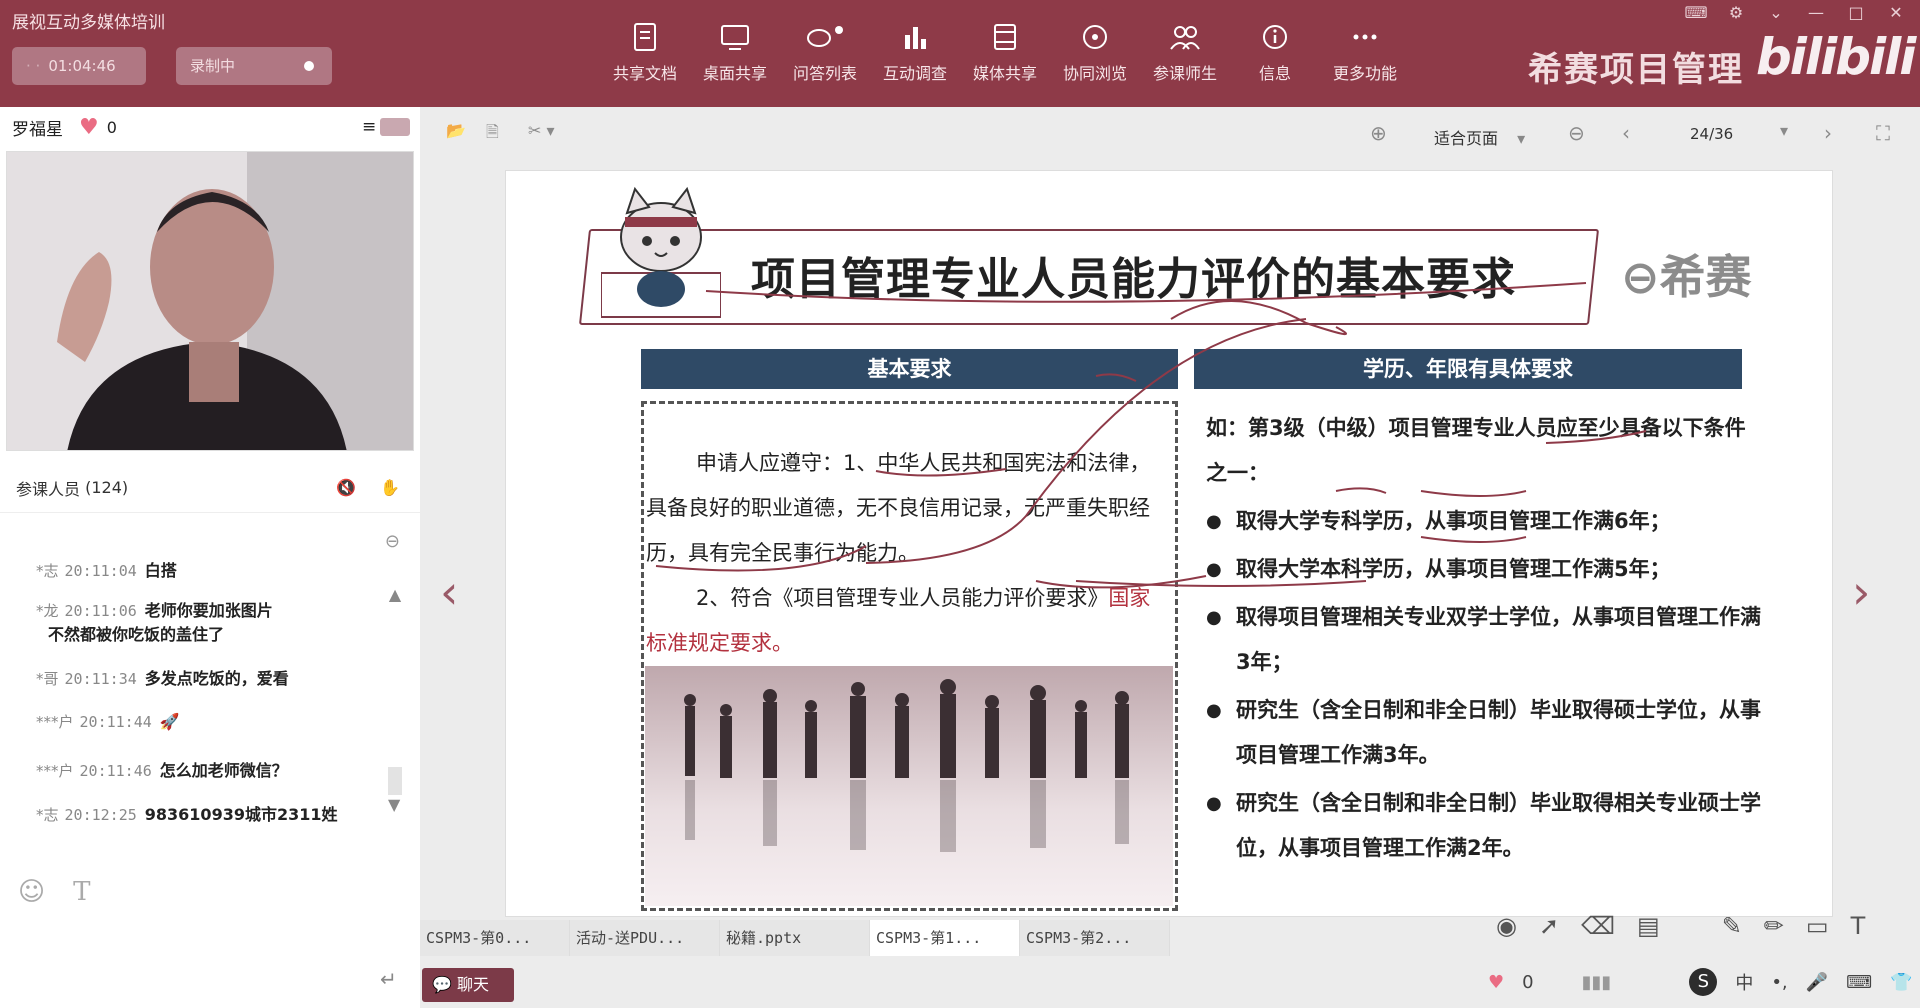 This screenshot has height=1008, width=1920. What do you see at coordinates (394, 804) in the screenshot?
I see `scroll-down-icon: ▼` at bounding box center [394, 804].